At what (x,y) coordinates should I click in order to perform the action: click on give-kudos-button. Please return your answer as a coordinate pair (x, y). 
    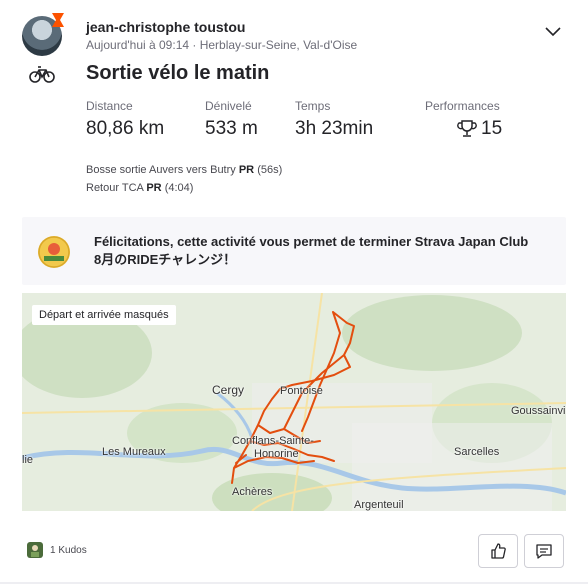
    Looking at the image, I should click on (498, 551).